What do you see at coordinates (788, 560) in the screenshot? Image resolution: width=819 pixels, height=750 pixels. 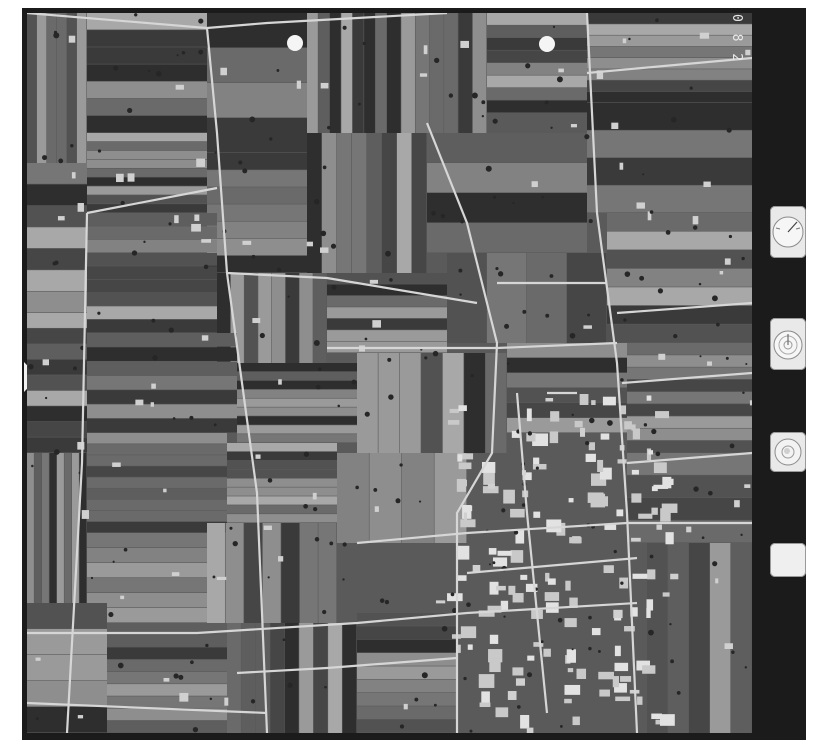 I see `data-plate-icon` at bounding box center [788, 560].